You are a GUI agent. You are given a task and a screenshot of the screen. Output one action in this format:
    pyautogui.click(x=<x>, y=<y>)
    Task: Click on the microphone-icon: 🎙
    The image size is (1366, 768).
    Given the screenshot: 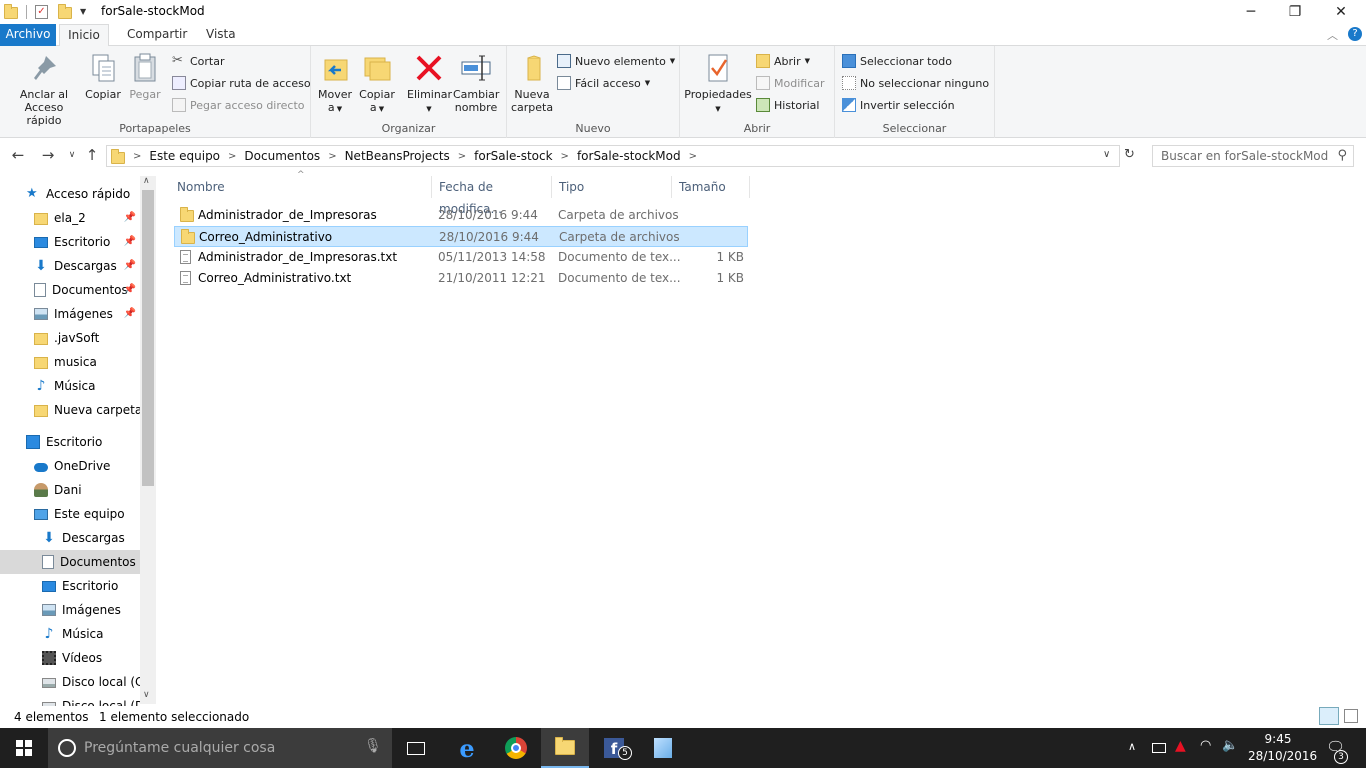 What is the action you would take?
    pyautogui.click(x=373, y=746)
    